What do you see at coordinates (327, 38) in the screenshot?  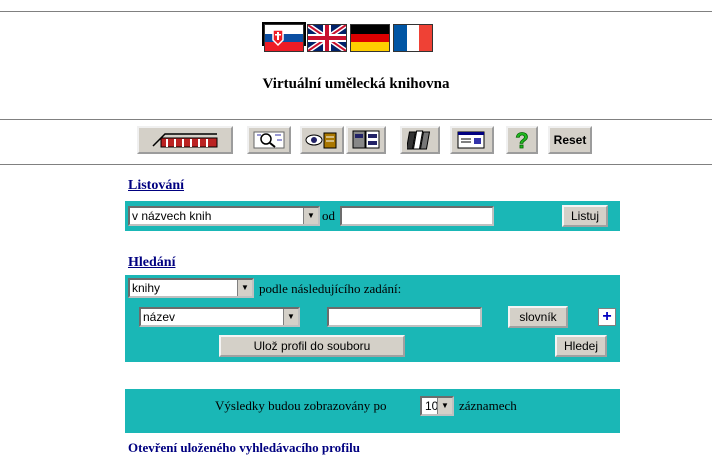 I see `uk-flag-icon` at bounding box center [327, 38].